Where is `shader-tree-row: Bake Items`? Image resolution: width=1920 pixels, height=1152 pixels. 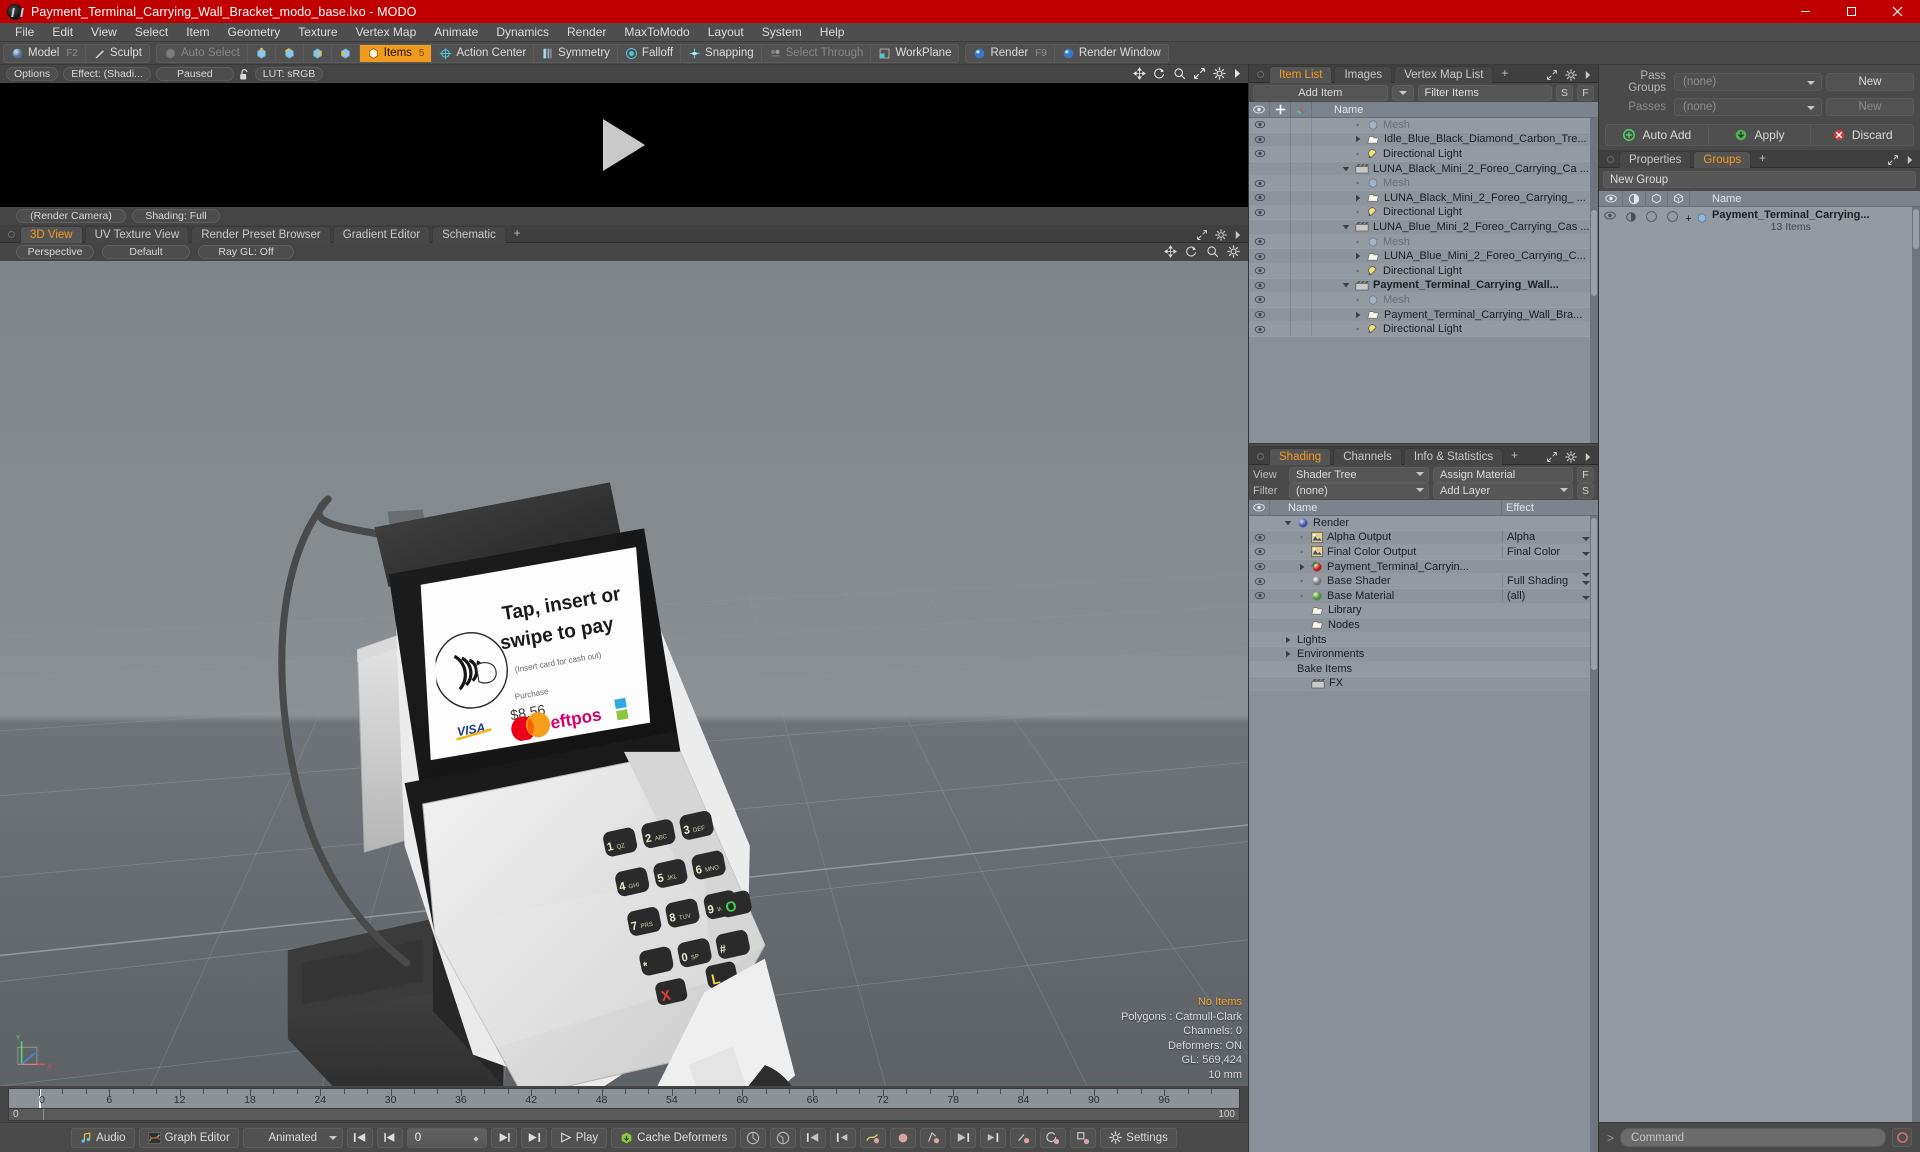
shader-tree-row: Bake Items is located at coordinates (1423, 669).